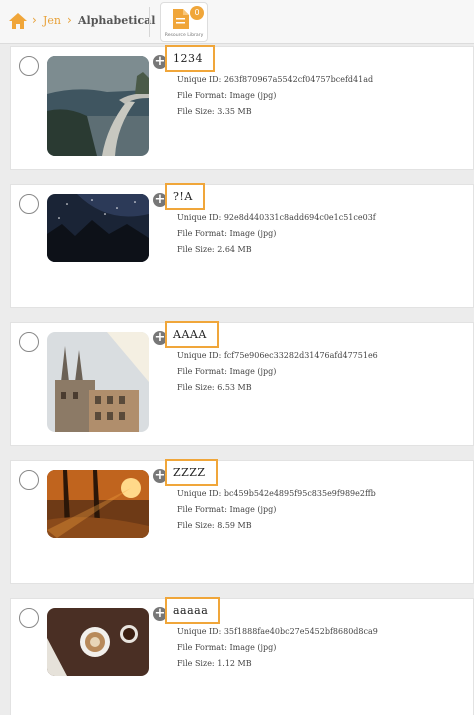 The image size is (474, 715). What do you see at coordinates (214, 387) in the screenshot?
I see `file-size-row: File Size: 6.53 MB` at bounding box center [214, 387].